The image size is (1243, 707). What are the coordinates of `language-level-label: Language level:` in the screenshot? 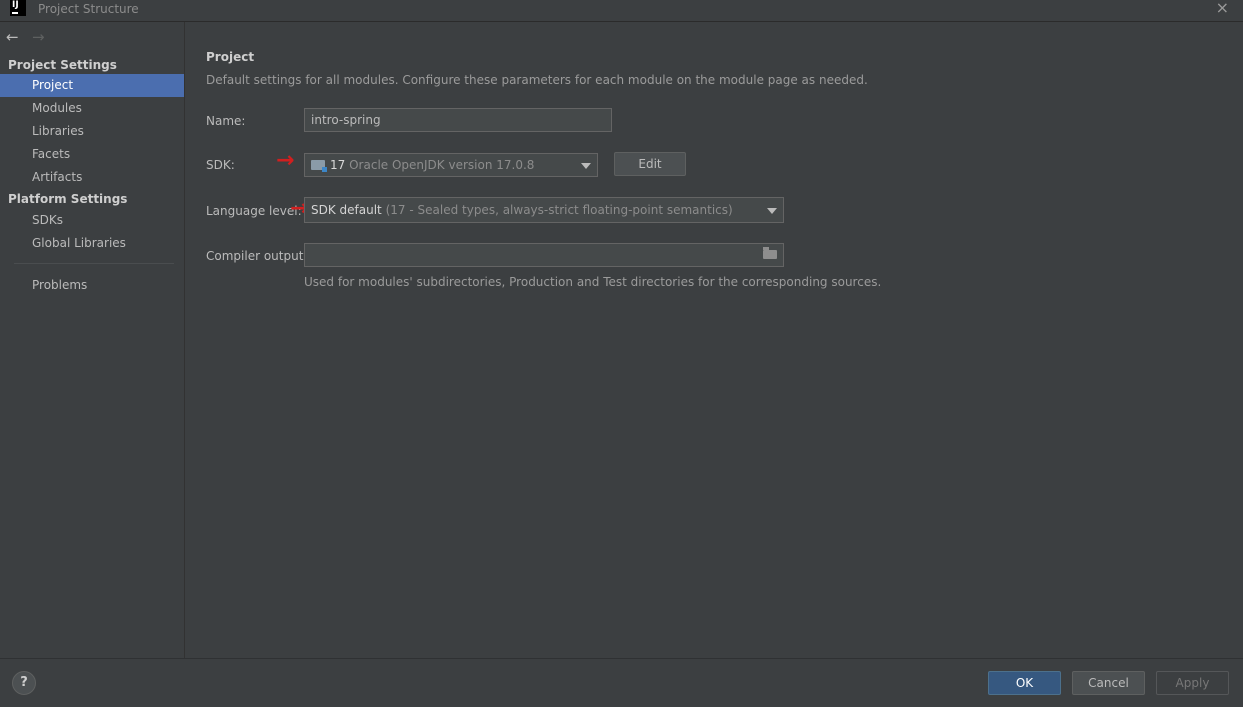 It's located at (254, 211).